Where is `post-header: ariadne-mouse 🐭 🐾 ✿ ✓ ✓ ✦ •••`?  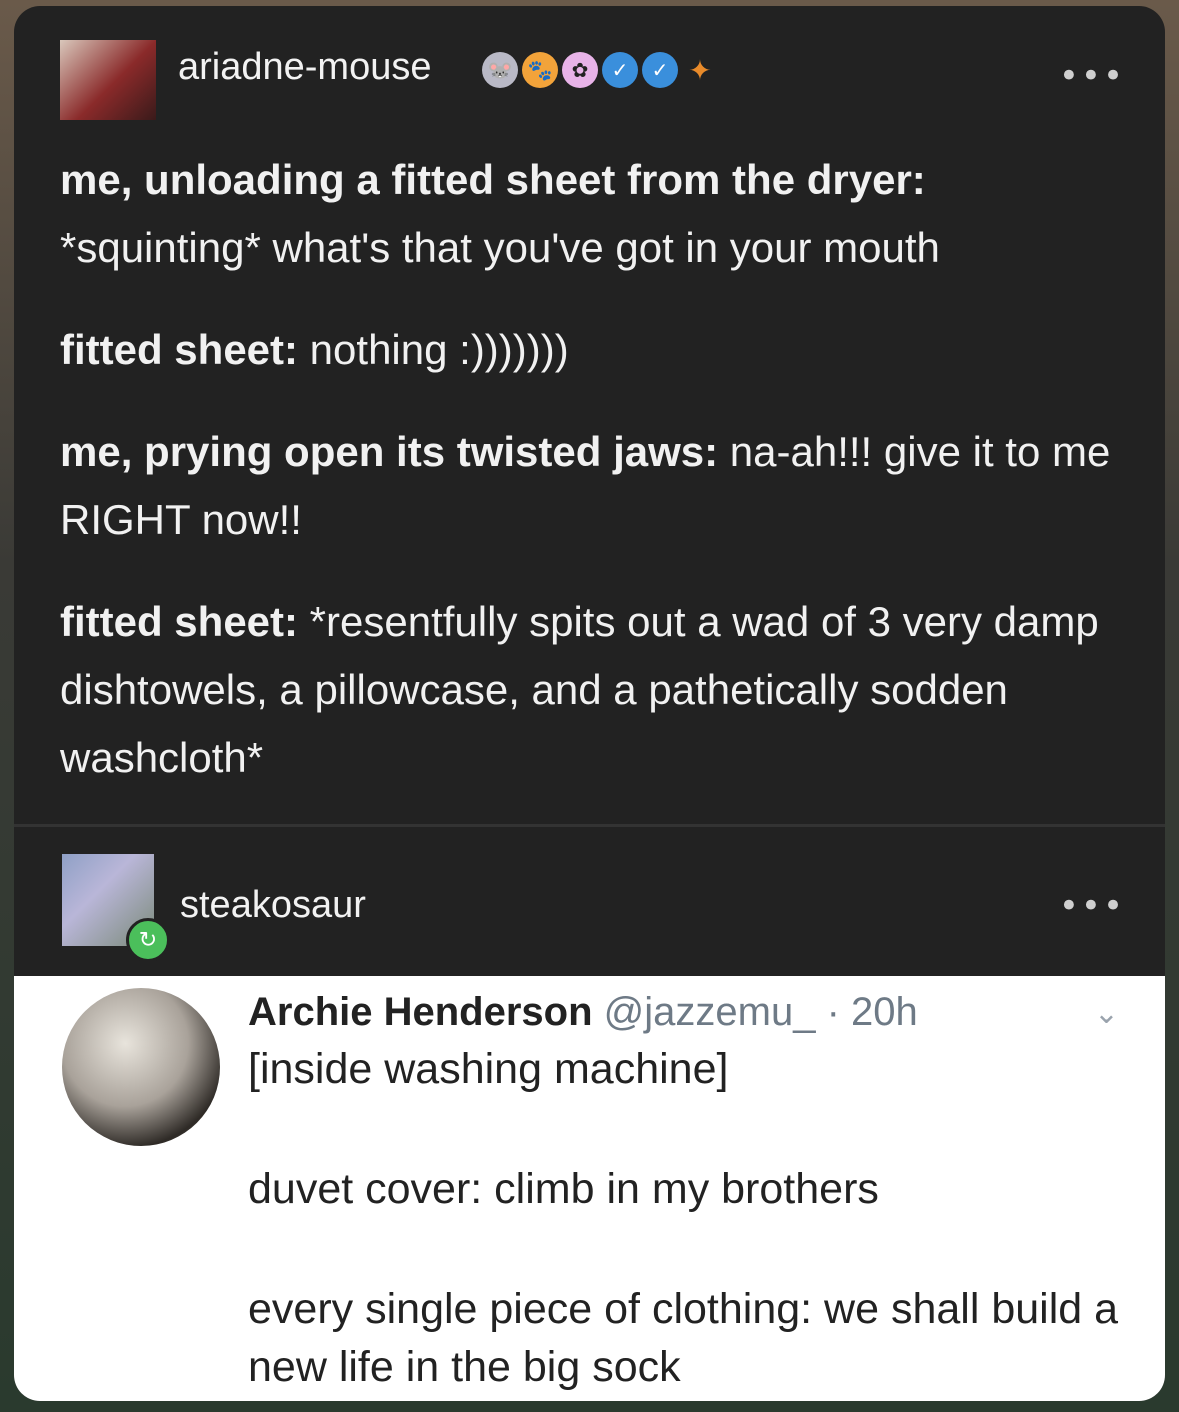
post-header: ariadne-mouse 🐭 🐾 ✿ ✓ ✓ ✦ ••• is located at coordinates (589, 66).